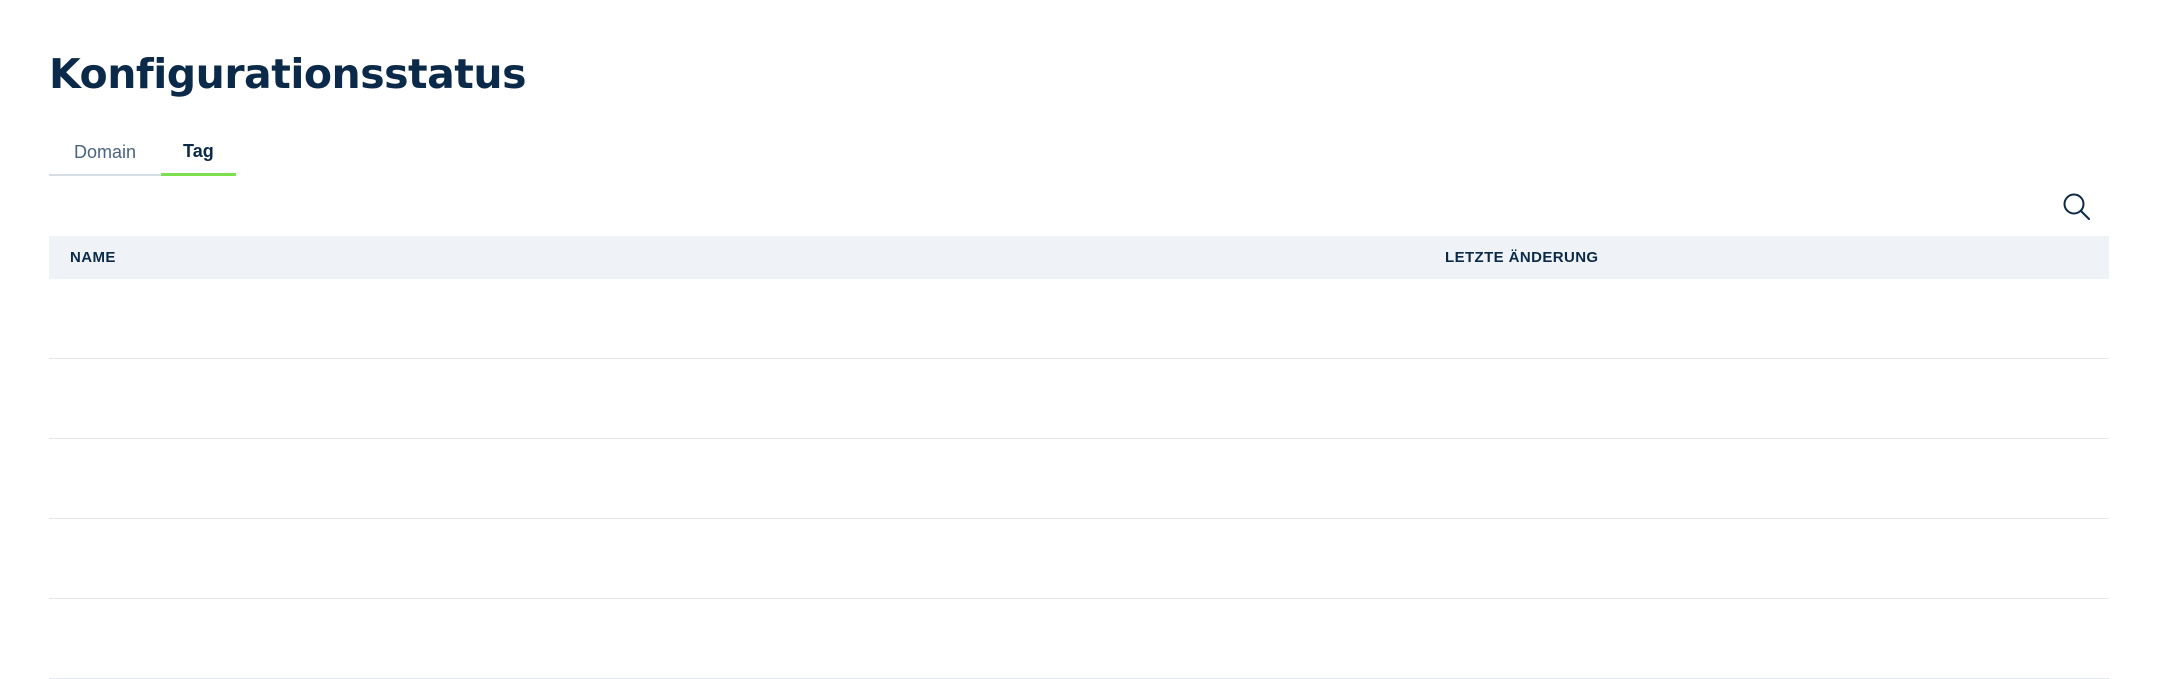 This screenshot has width=2160, height=679. I want to click on search-icon, so click(2076, 206).